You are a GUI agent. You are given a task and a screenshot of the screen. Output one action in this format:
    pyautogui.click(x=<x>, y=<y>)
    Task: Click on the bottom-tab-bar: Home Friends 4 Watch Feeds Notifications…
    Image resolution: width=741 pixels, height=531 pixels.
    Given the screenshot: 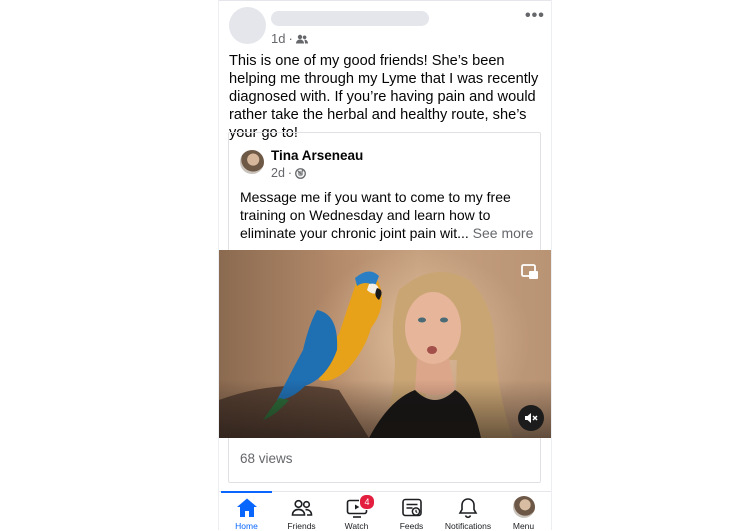 What is the action you would take?
    pyautogui.click(x=385, y=511)
    